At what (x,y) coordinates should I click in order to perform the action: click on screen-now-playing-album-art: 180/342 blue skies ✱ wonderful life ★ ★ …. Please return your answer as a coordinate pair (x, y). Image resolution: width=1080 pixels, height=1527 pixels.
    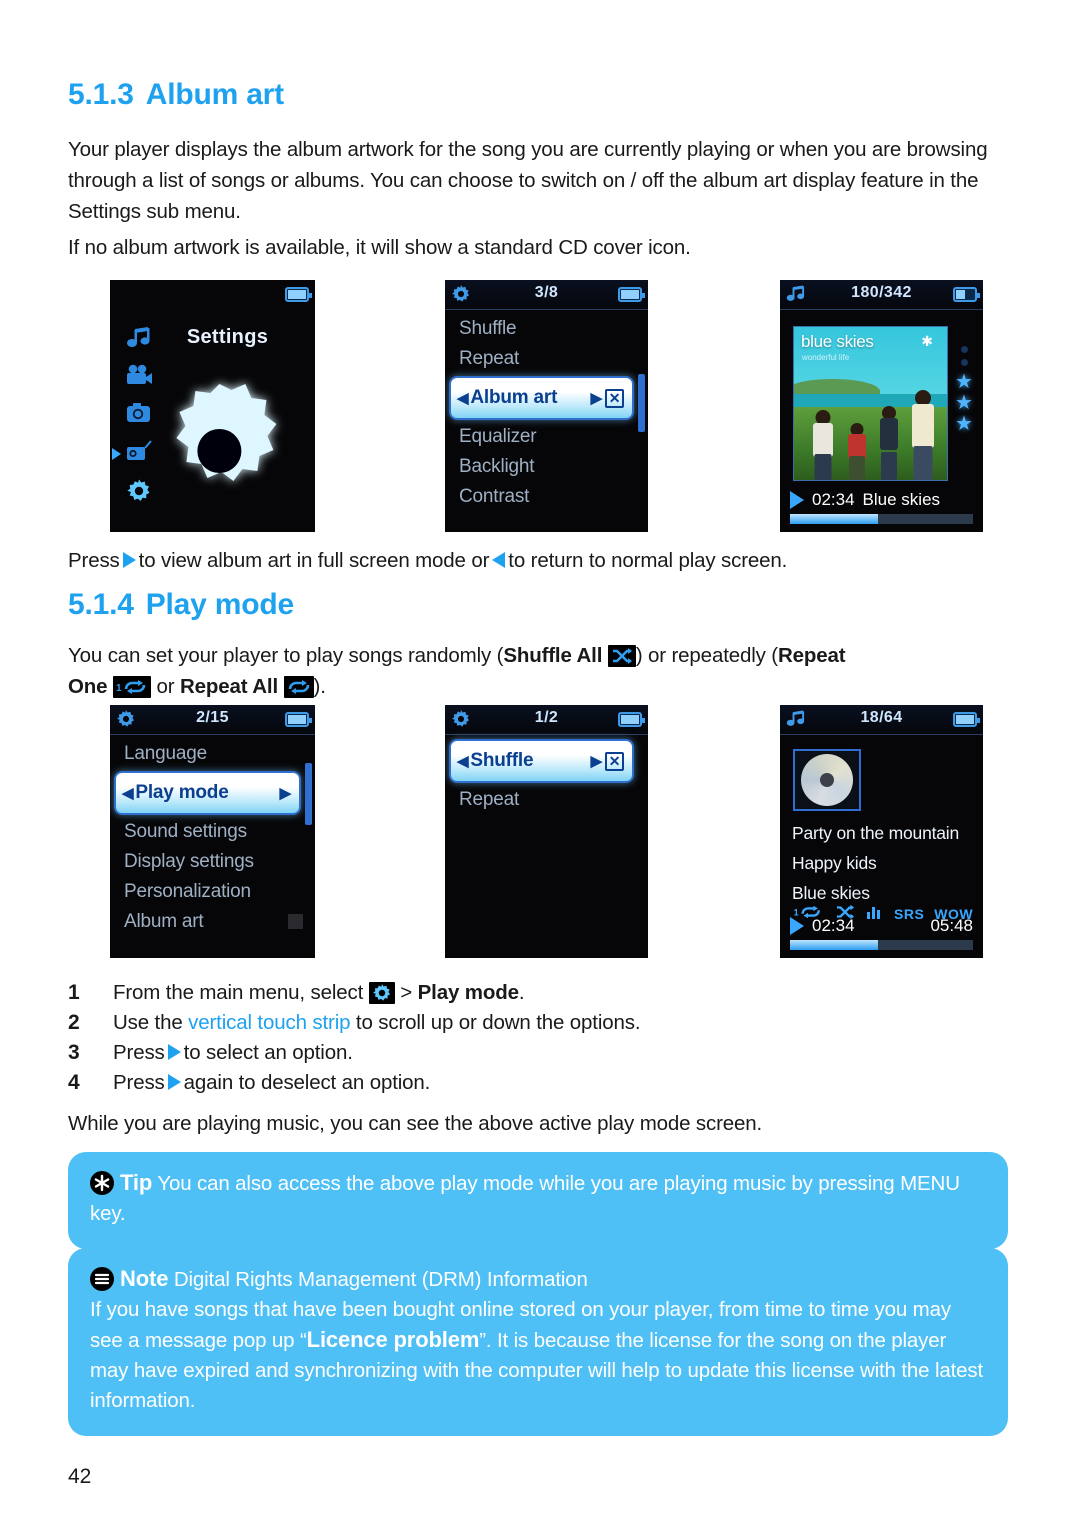
    Looking at the image, I should click on (881, 406).